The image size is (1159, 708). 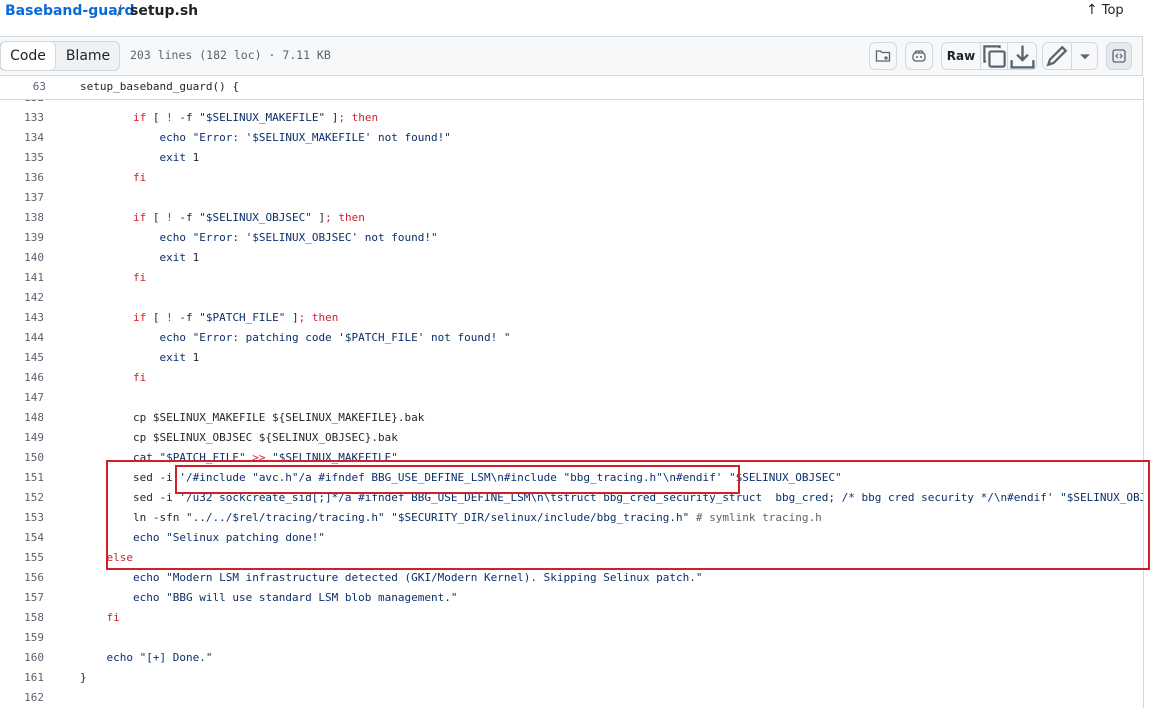 I want to click on line-number: 142, so click(x=22, y=297).